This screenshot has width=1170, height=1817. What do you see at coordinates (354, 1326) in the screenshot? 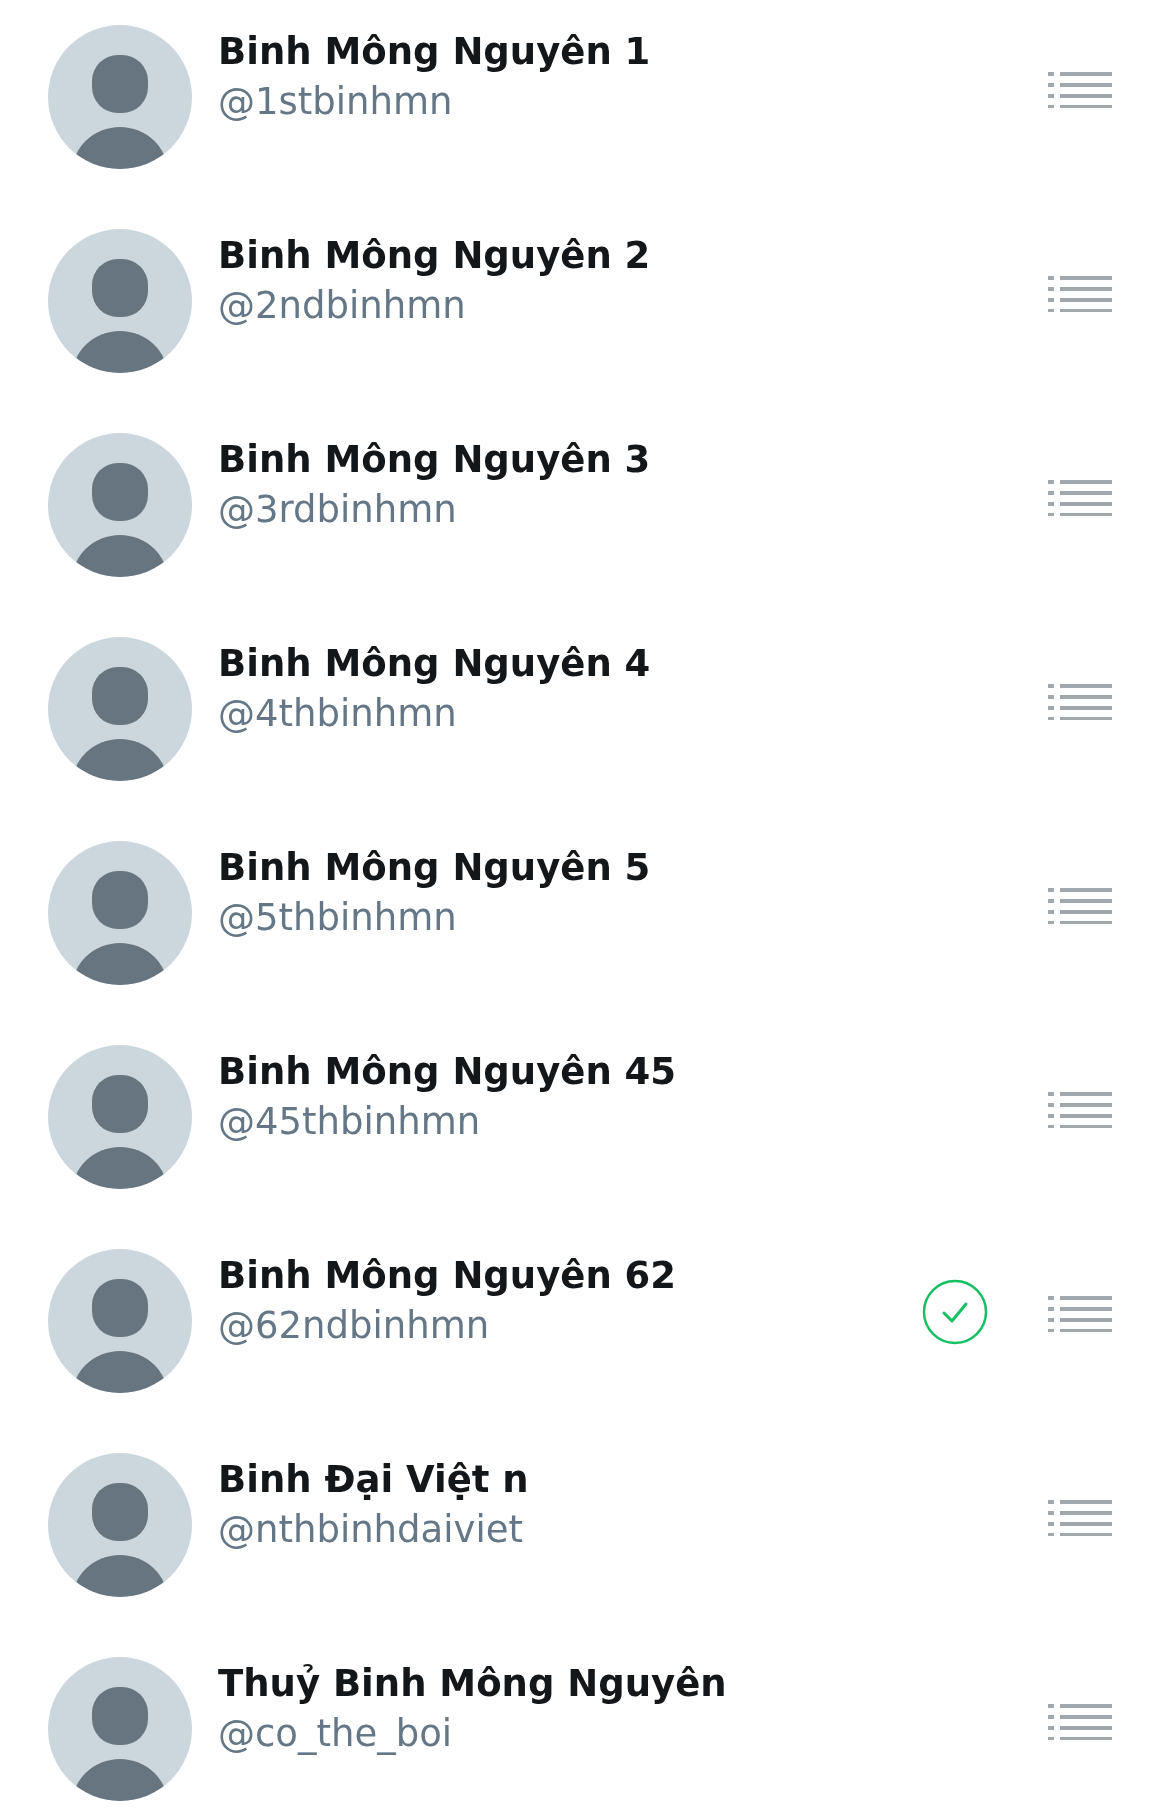
I see `account-handle: @62ndbinhmn` at bounding box center [354, 1326].